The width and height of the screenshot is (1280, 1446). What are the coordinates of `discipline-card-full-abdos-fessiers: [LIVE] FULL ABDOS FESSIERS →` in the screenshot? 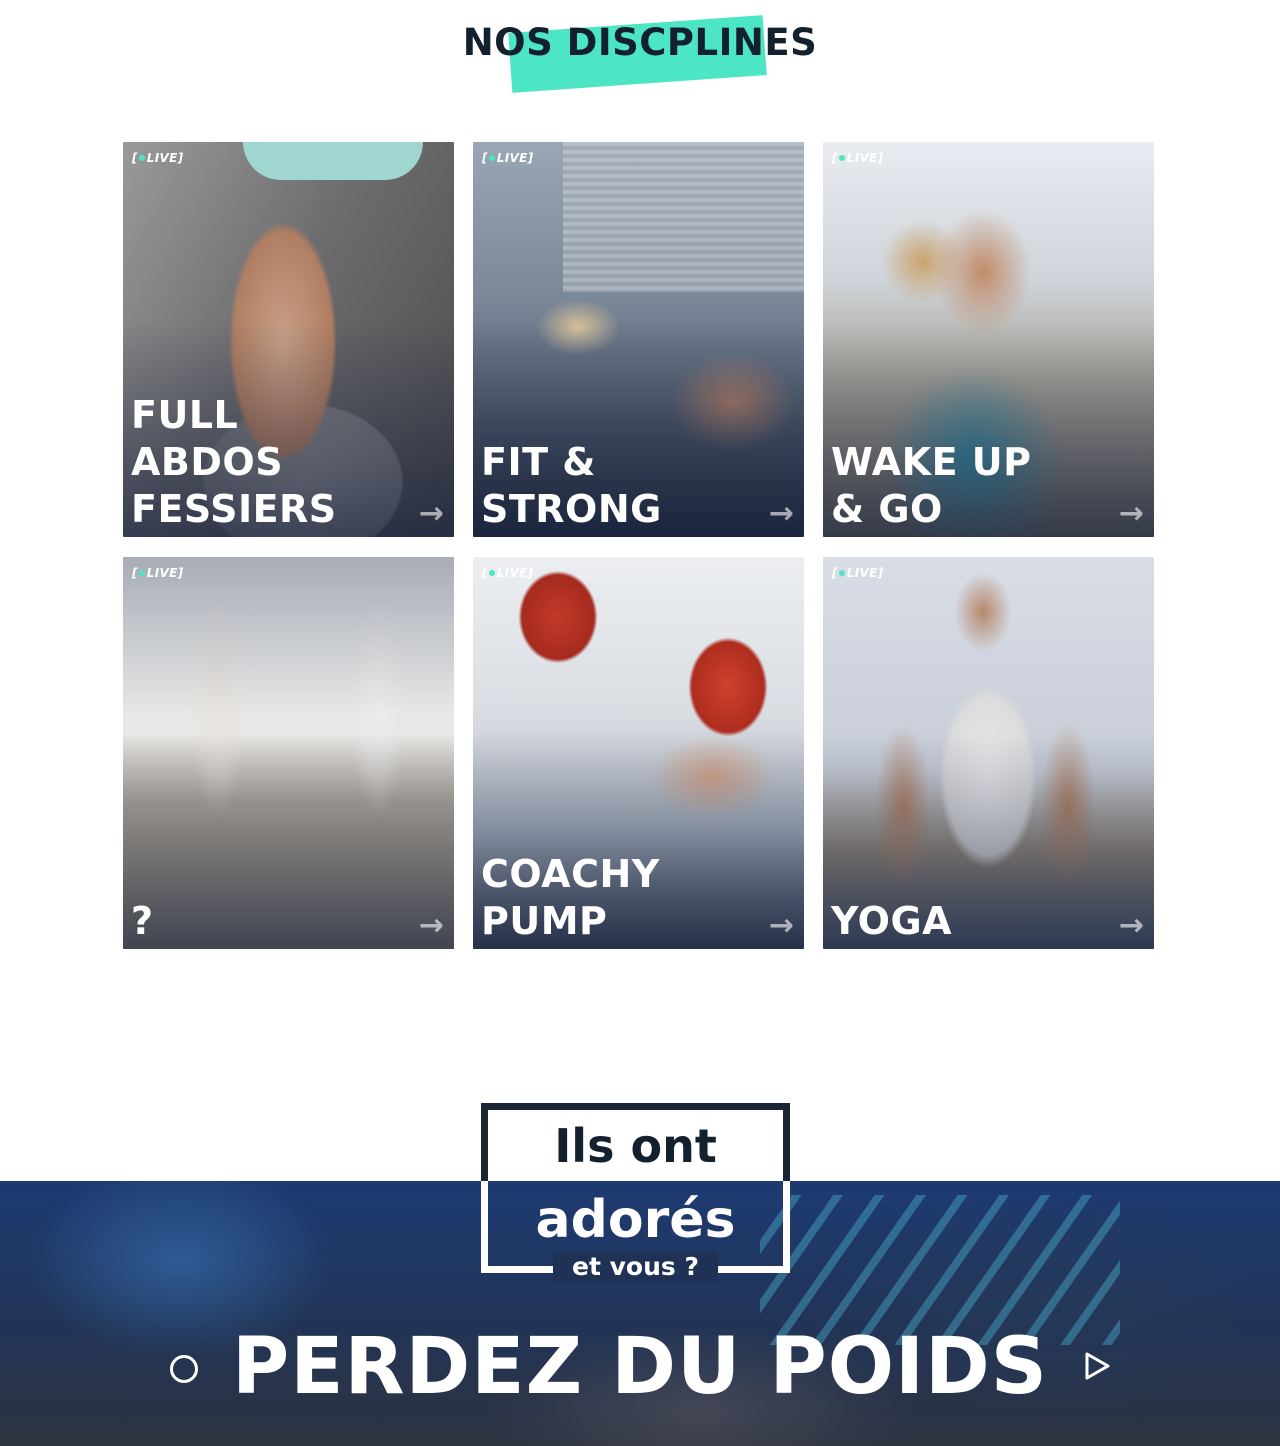 It's located at (288, 339).